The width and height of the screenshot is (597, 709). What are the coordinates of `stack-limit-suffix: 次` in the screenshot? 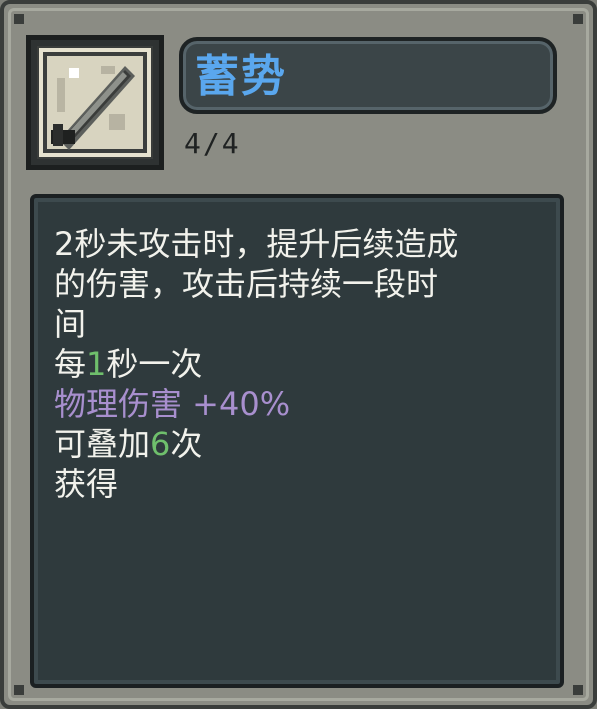 It's located at (186, 444).